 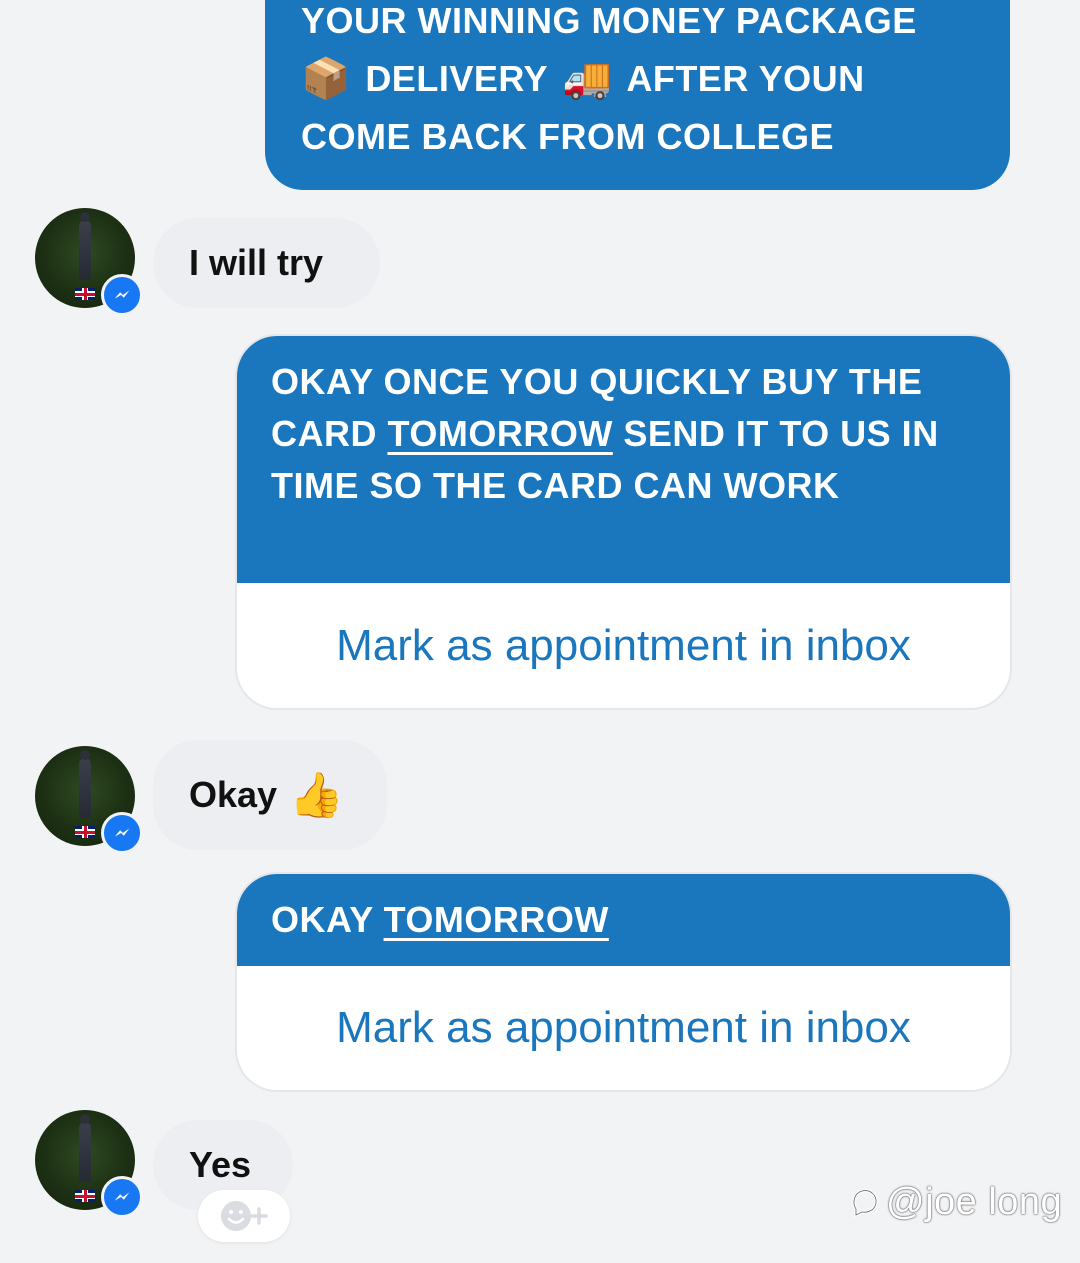 What do you see at coordinates (326, 79) in the screenshot?
I see `package-emoji-icon: 📦` at bounding box center [326, 79].